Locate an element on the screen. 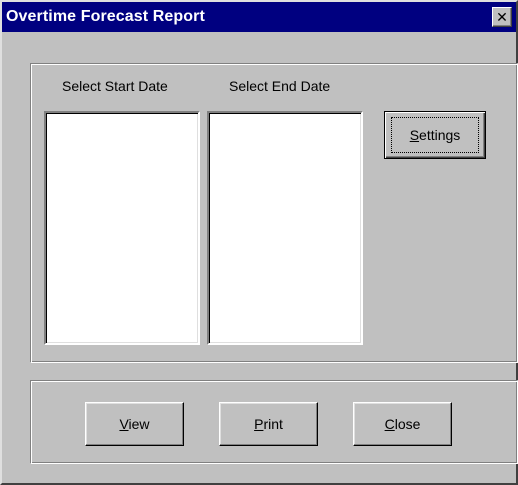 This screenshot has height=485, width=518. window-title: Overtime Forecast Report is located at coordinates (105, 16).